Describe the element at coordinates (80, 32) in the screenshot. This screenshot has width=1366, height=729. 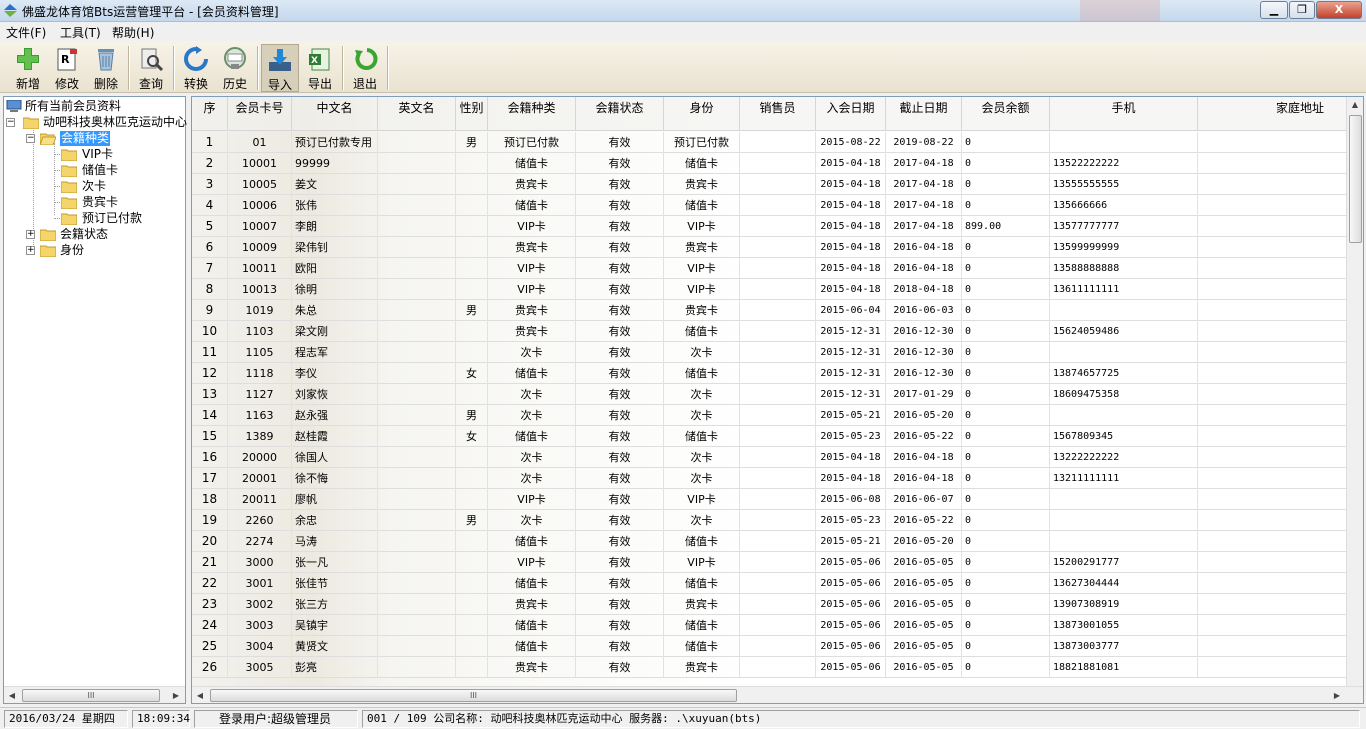
I see `menu-tools: 工具(T)` at that location.